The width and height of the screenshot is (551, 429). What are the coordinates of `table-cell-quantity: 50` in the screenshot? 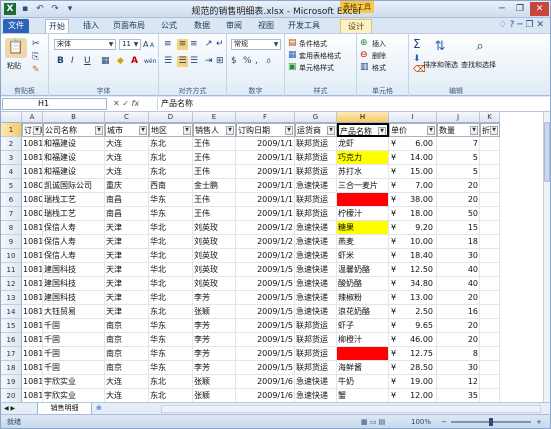 It's located at (458, 214).